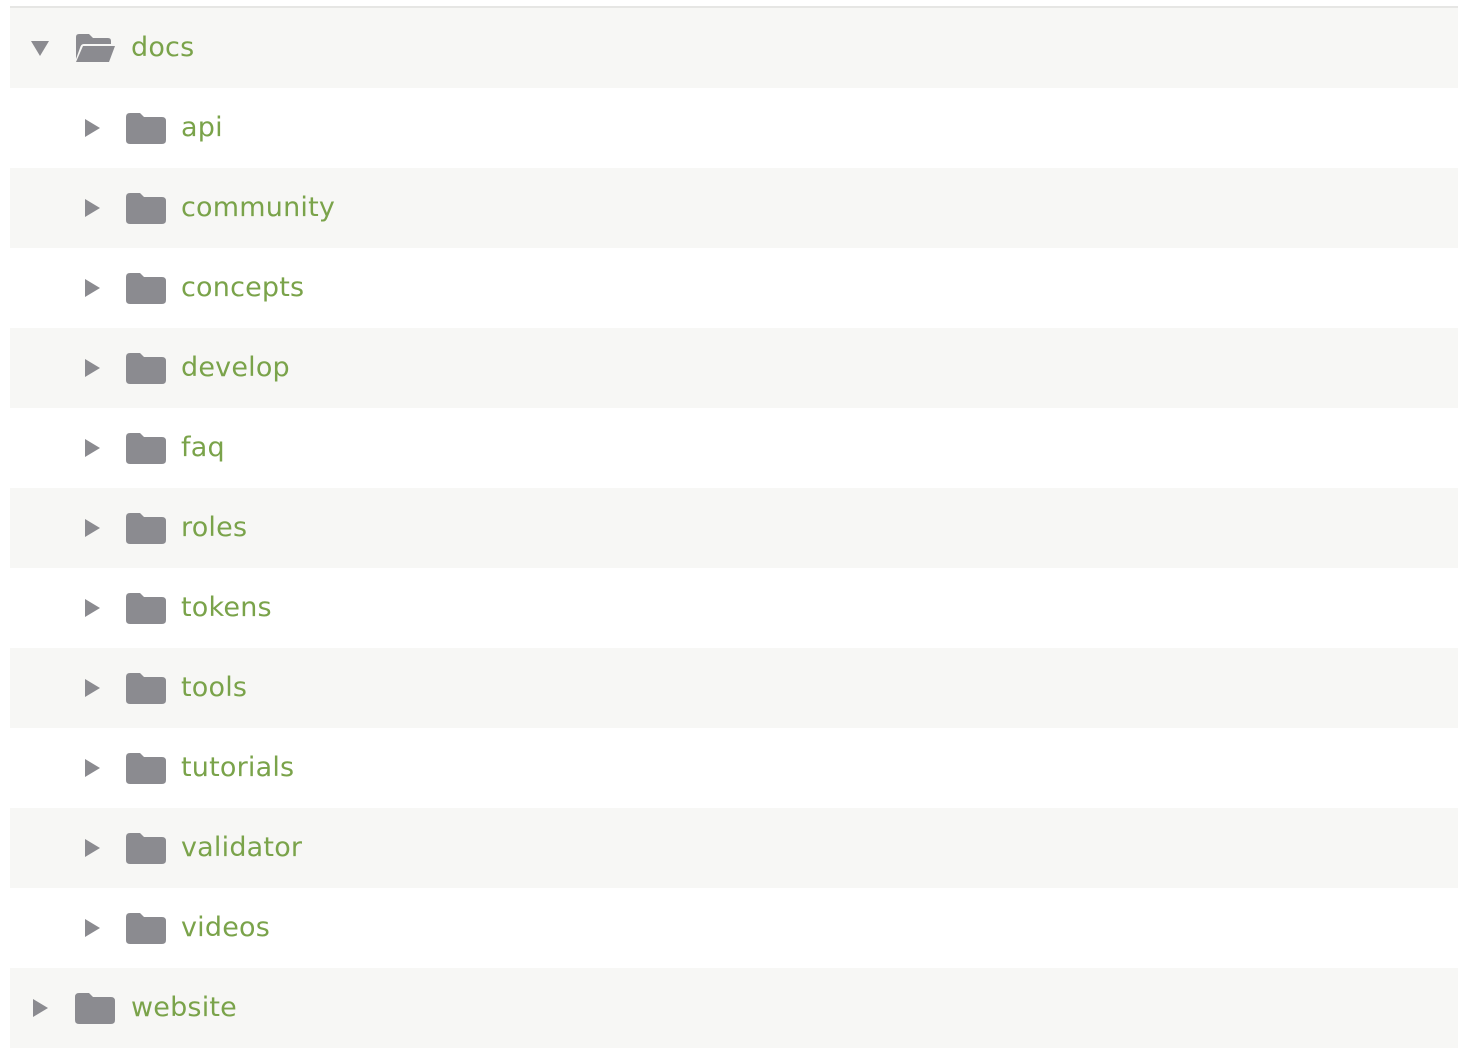 The image size is (1458, 1052). I want to click on tree-row-docs: docs, so click(734, 48).